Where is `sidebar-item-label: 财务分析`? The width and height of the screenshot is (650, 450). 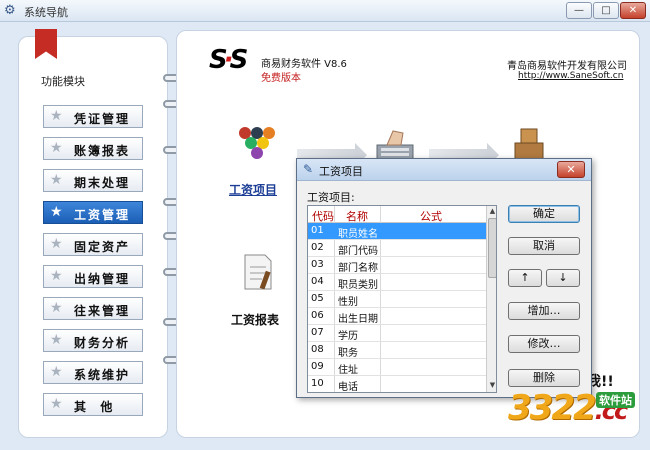 sidebar-item-label: 财务分析 is located at coordinates (102, 343).